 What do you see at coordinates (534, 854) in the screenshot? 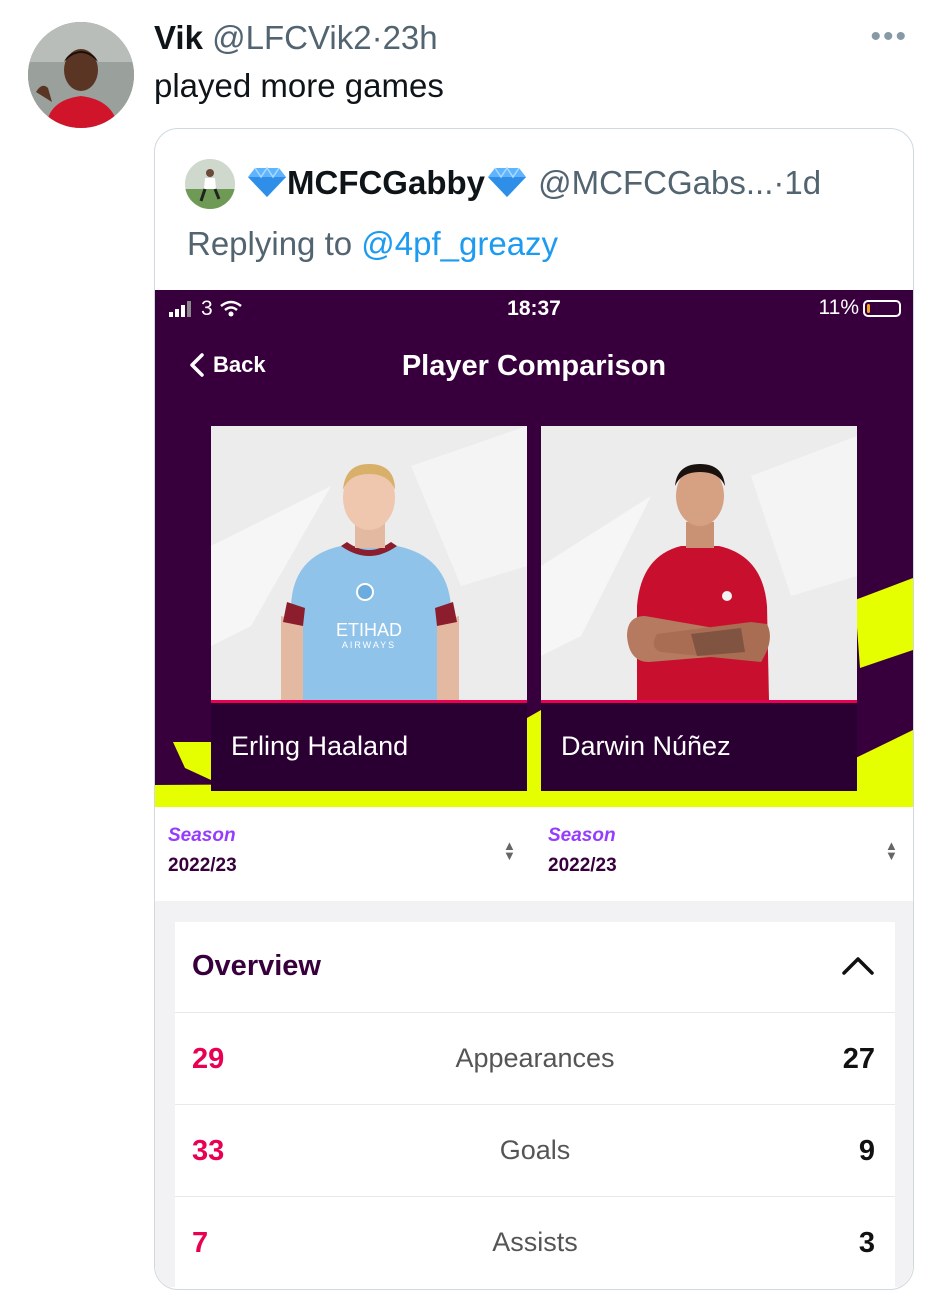
I see `season-selector-row: Season 2022/23 ▲ ▼ Season 2022/23 ▲ ▼` at bounding box center [534, 854].